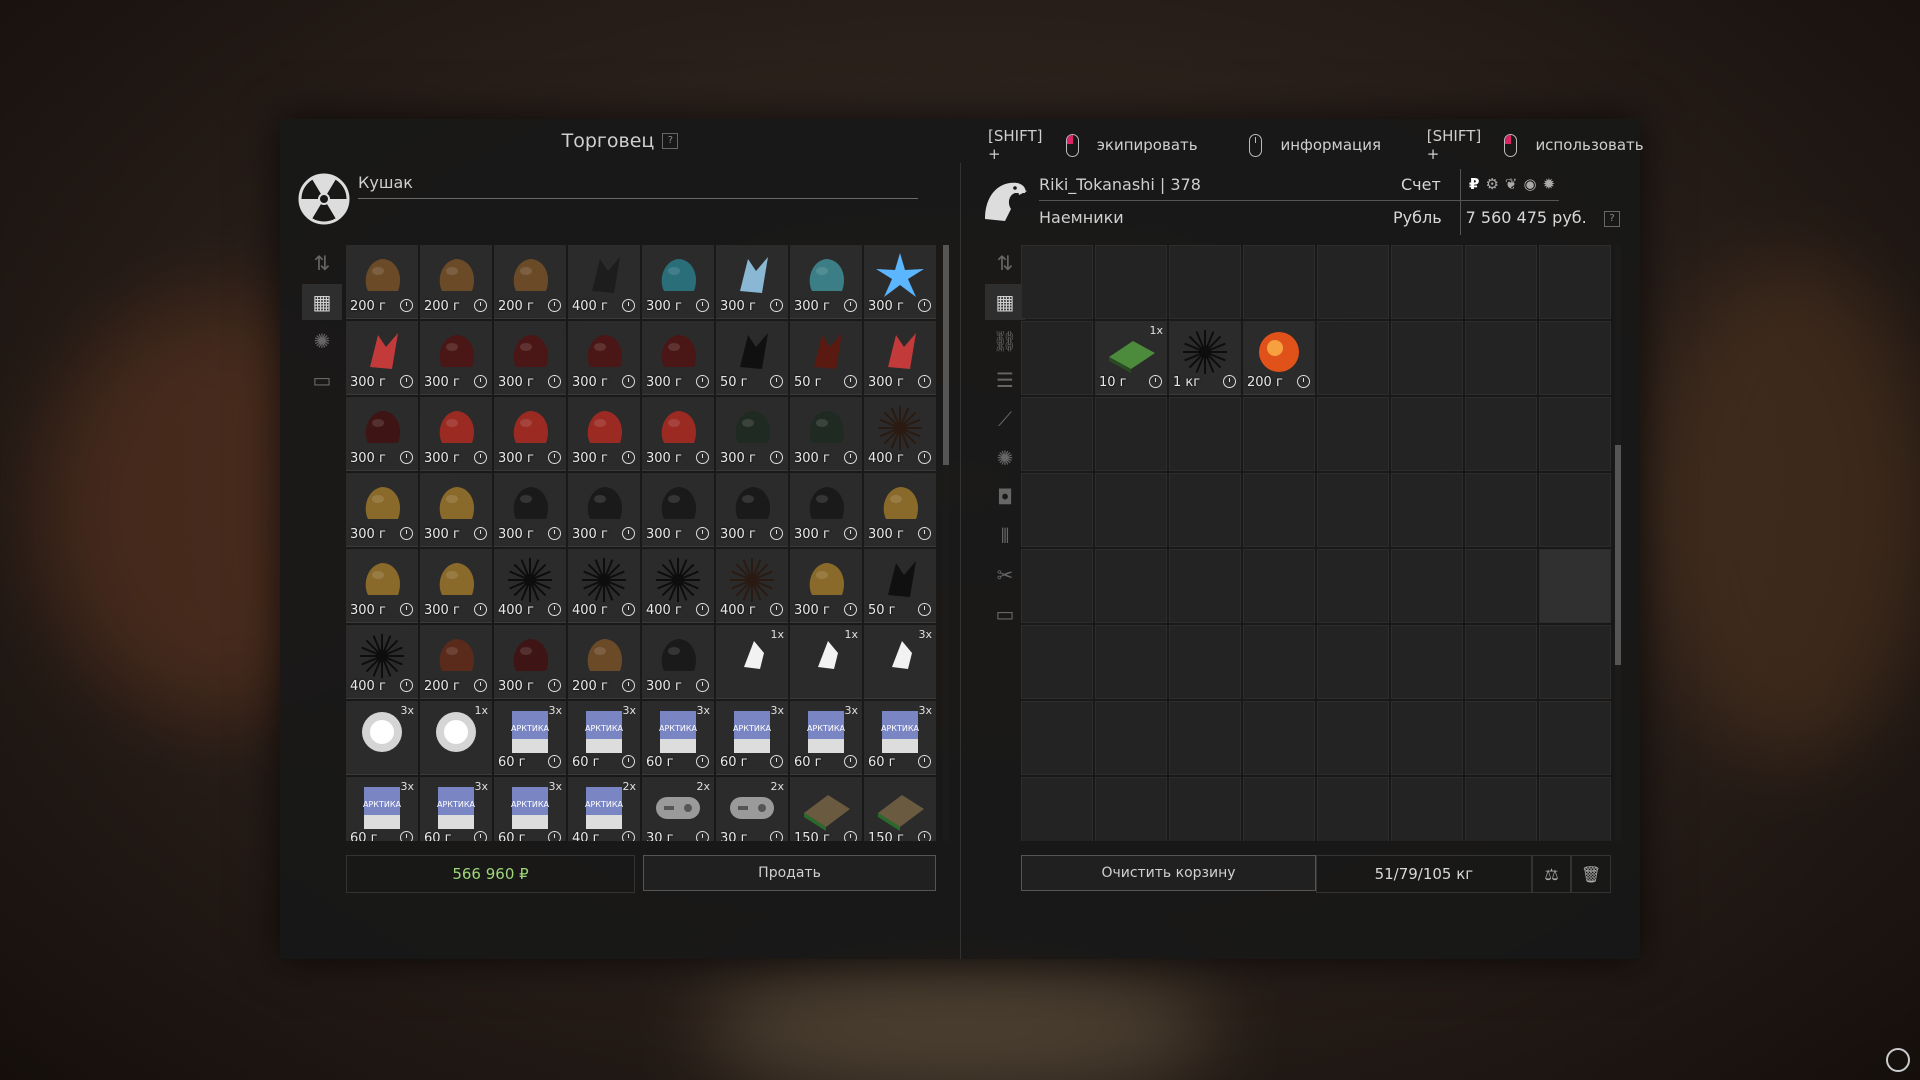 Image resolution: width=1920 pixels, height=1080 pixels. Describe the element at coordinates (670, 141) in the screenshot. I see `trader-help-button: ?` at that location.